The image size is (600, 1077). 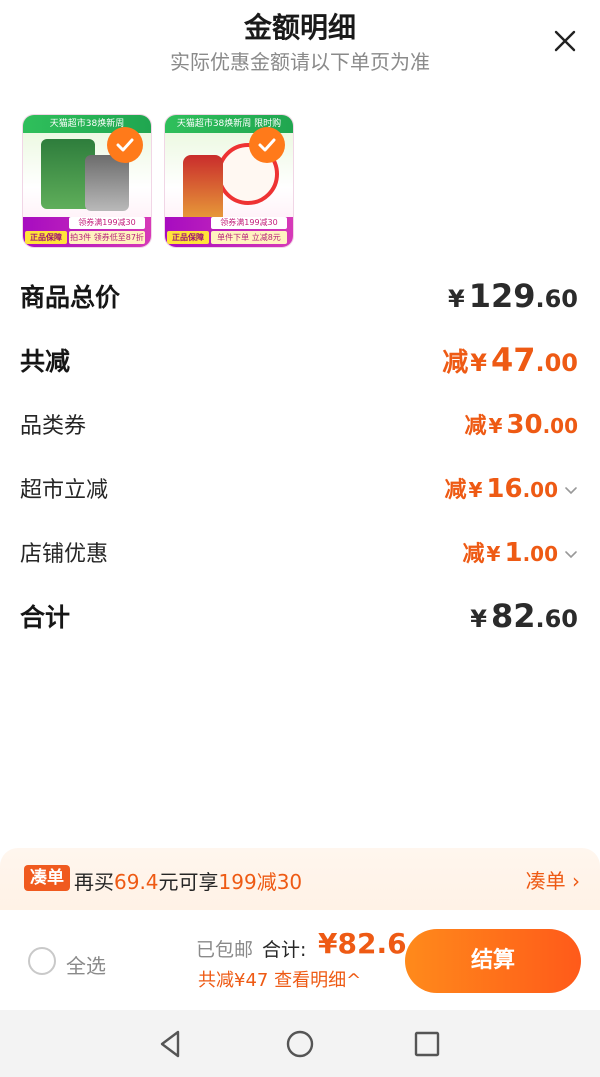 What do you see at coordinates (45, 617) in the screenshot?
I see `grand-total-label: 合计` at bounding box center [45, 617].